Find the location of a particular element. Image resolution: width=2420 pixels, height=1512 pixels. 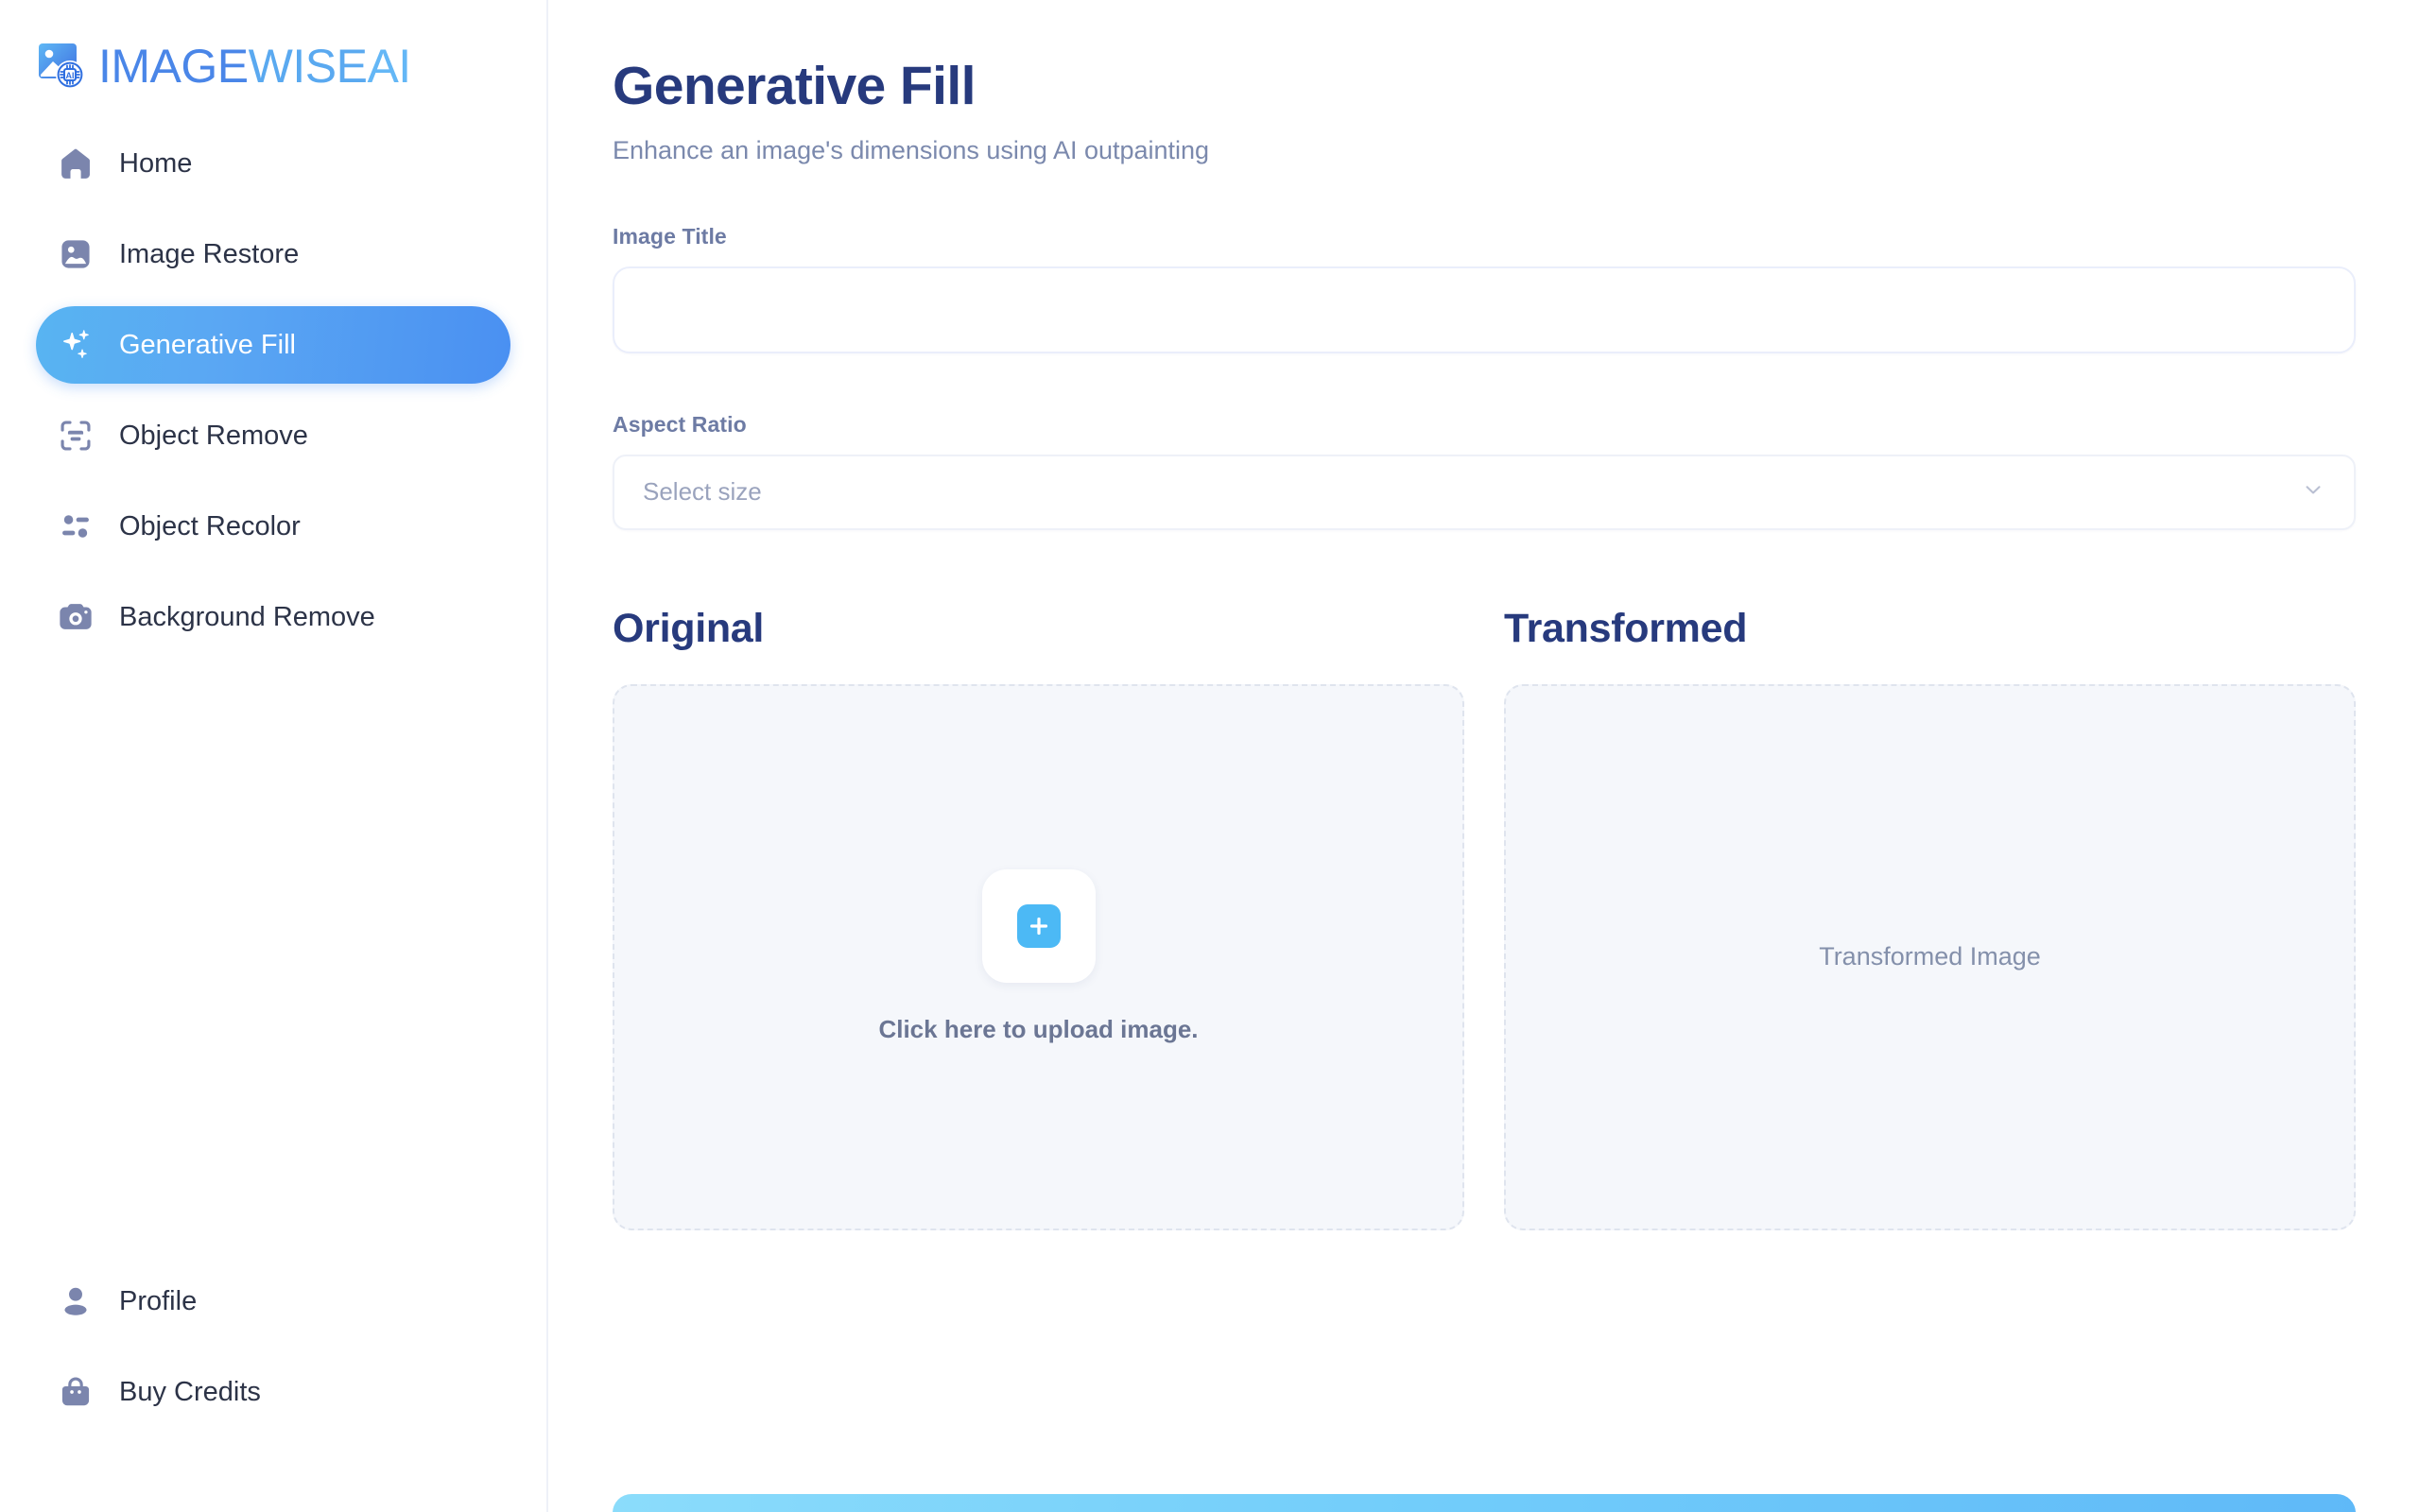

svg-text: AI is located at coordinates (70, 75).